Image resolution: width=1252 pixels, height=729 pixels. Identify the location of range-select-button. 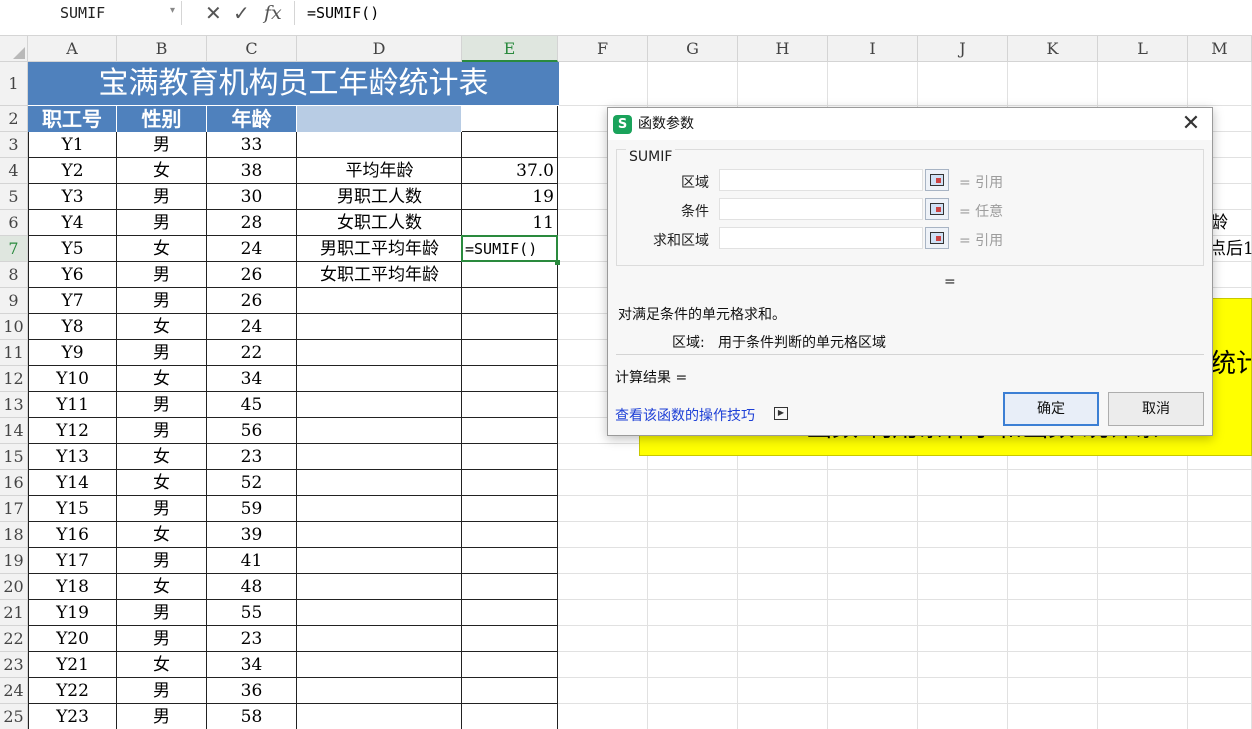
(937, 180).